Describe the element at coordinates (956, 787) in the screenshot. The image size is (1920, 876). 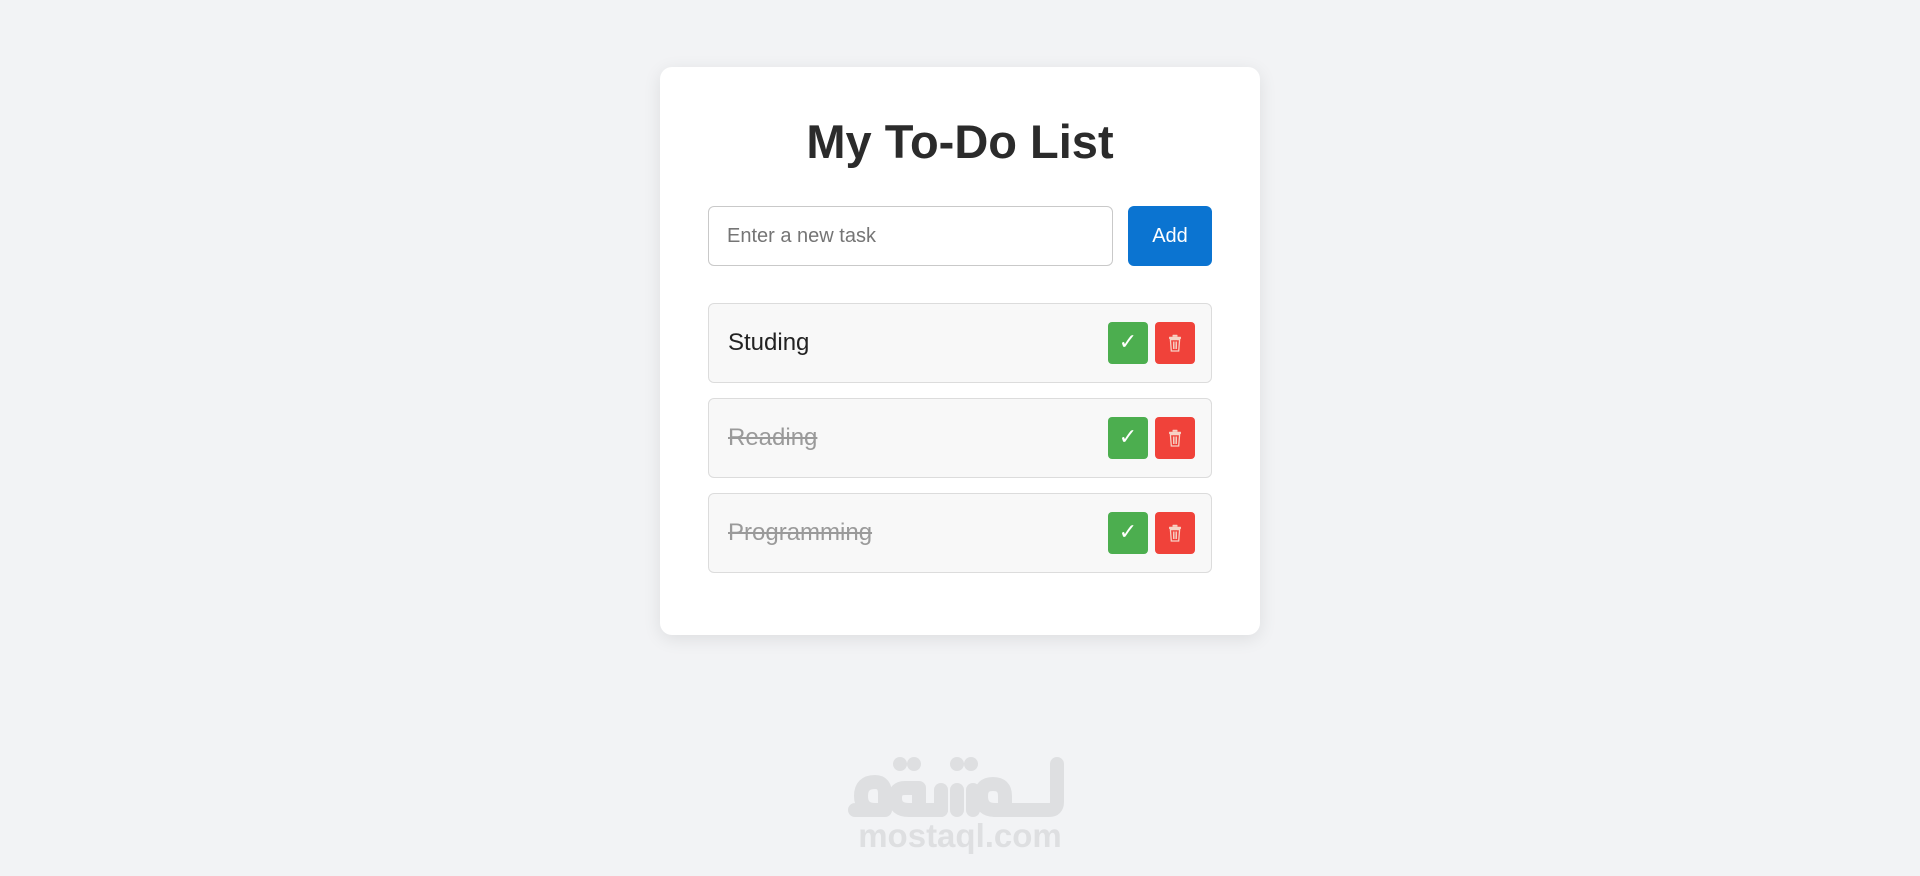
I see `mostaql-logo` at that location.